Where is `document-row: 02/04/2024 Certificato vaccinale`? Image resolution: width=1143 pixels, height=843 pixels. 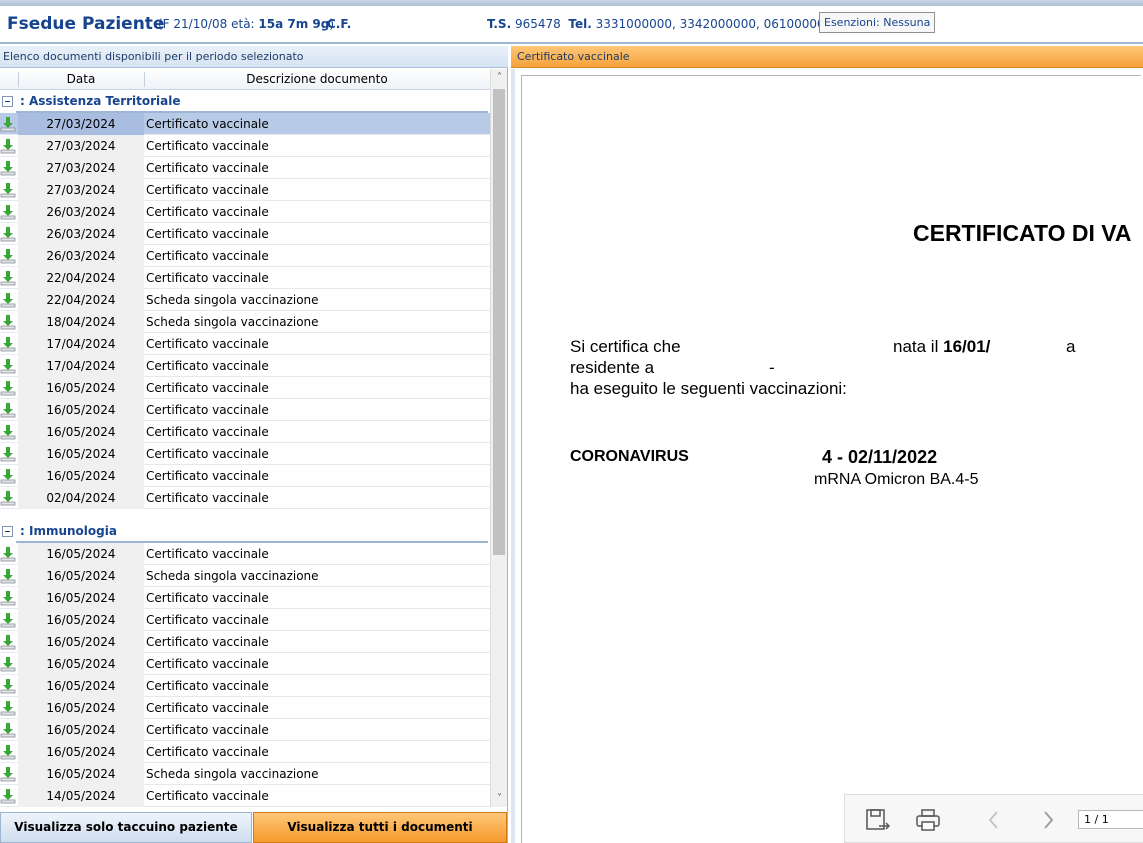
document-row: 02/04/2024 Certificato vaccinale is located at coordinates (245, 498).